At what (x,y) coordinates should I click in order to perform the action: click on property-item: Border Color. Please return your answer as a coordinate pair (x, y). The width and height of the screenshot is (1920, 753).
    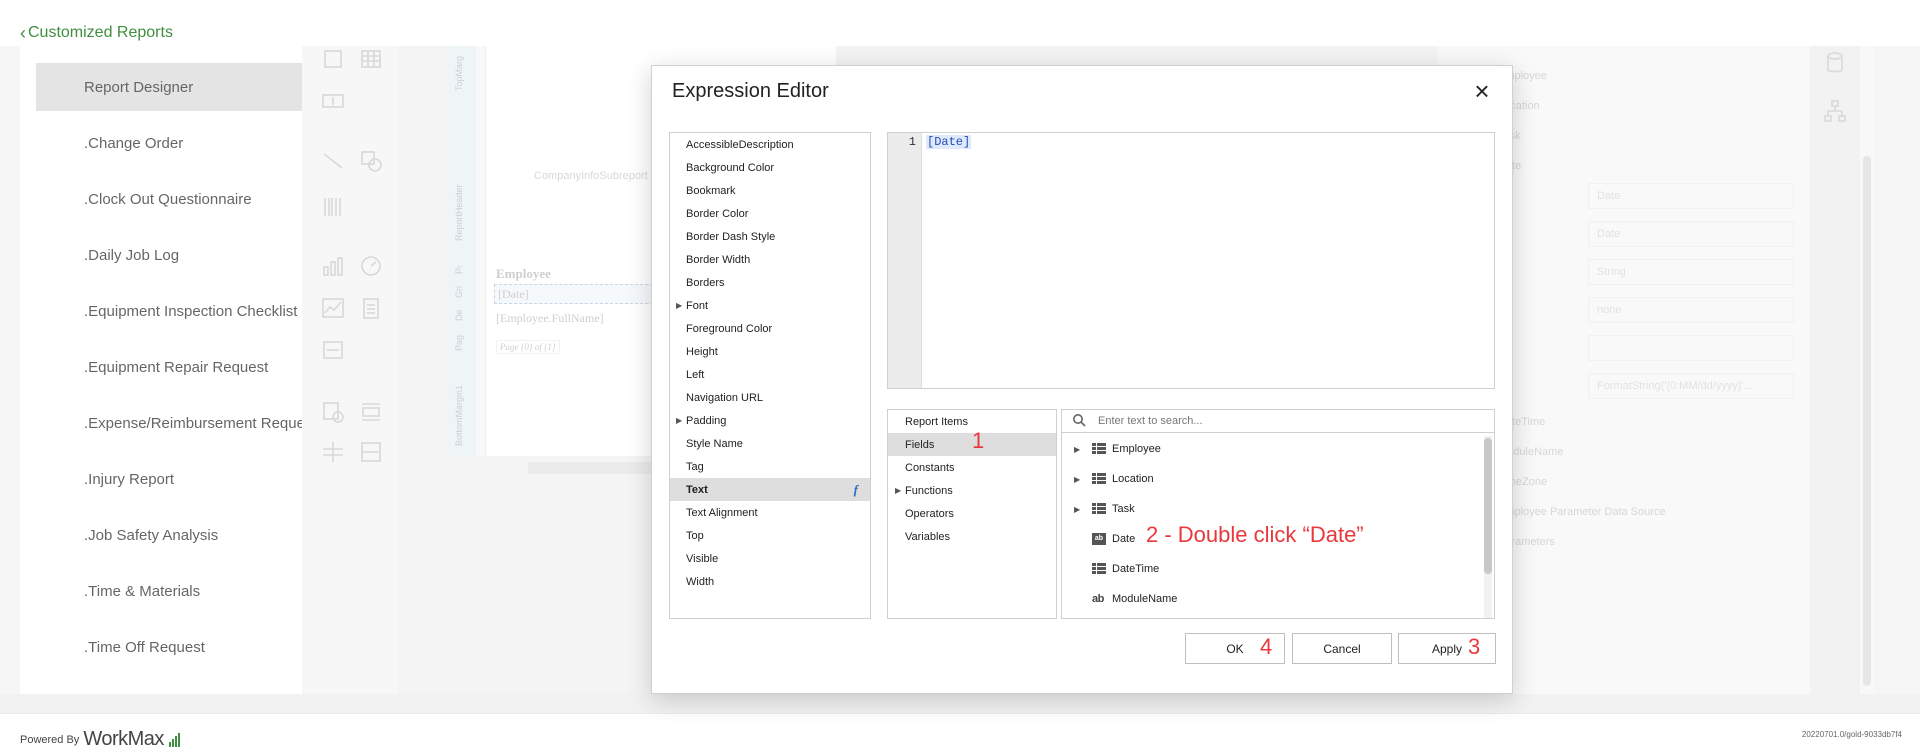
    Looking at the image, I should click on (770, 213).